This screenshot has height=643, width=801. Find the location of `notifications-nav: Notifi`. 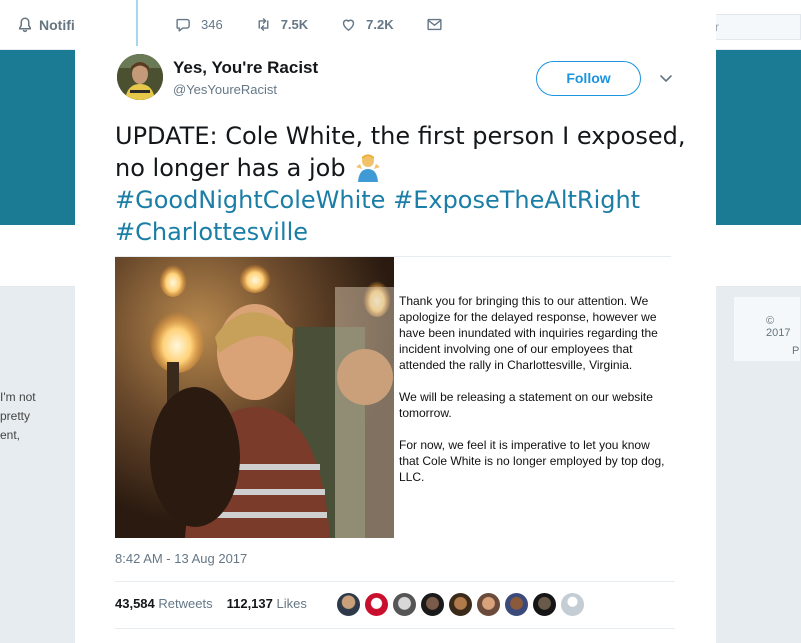

notifications-nav: Notifi is located at coordinates (45, 25).